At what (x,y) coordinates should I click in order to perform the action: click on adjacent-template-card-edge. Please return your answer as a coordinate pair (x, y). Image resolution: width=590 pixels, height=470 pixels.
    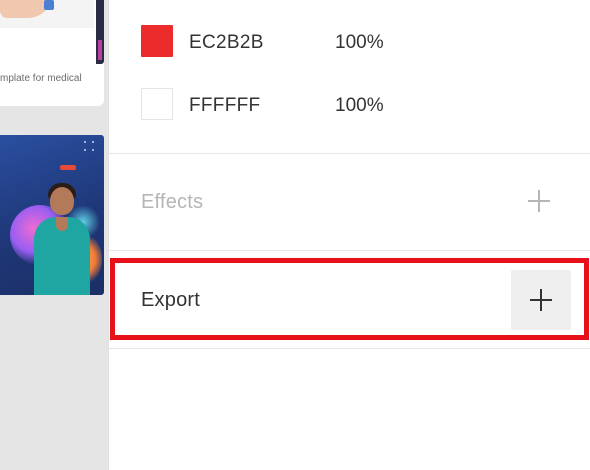
    Looking at the image, I should click on (100, 32).